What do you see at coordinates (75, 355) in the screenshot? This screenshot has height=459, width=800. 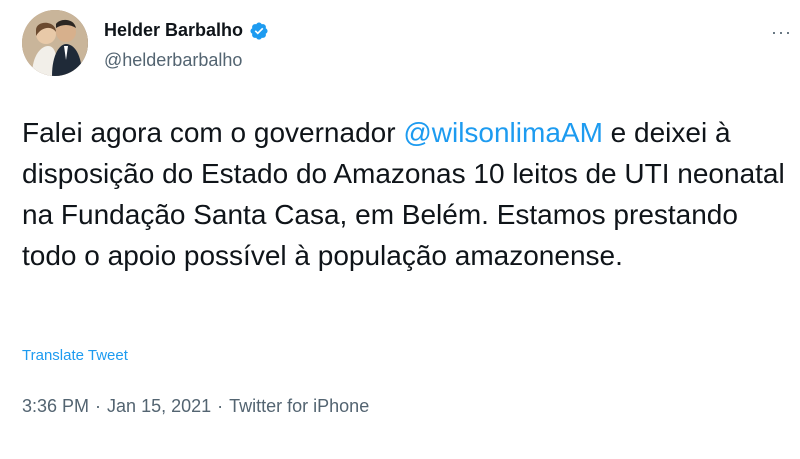 I see `translate-tweet-link: Translate Tweet` at bounding box center [75, 355].